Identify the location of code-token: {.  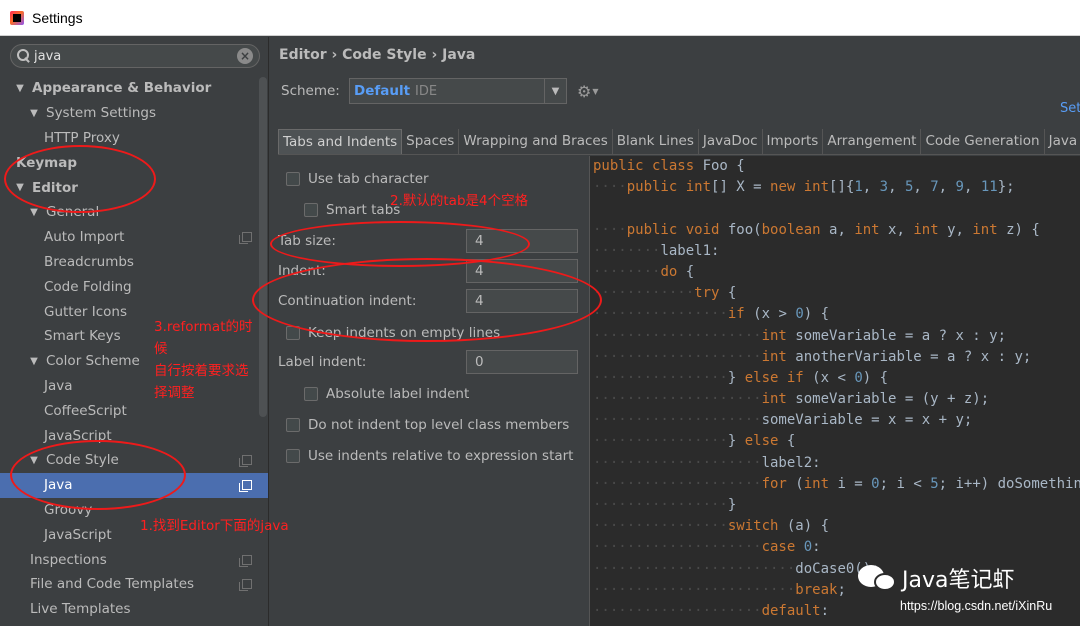
(690, 271).